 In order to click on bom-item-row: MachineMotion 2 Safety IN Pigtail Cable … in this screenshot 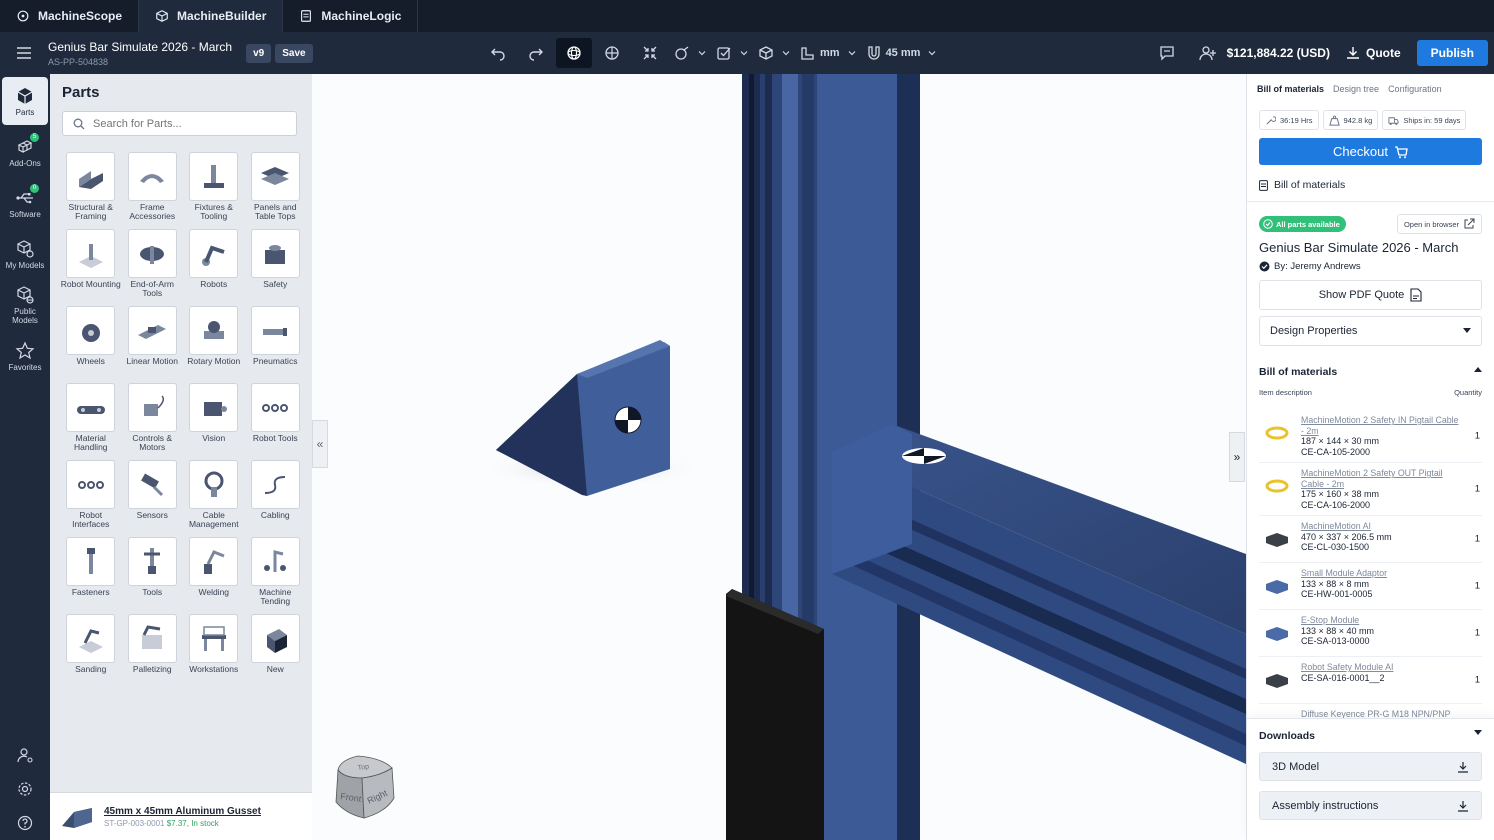, I will do `click(1370, 436)`.